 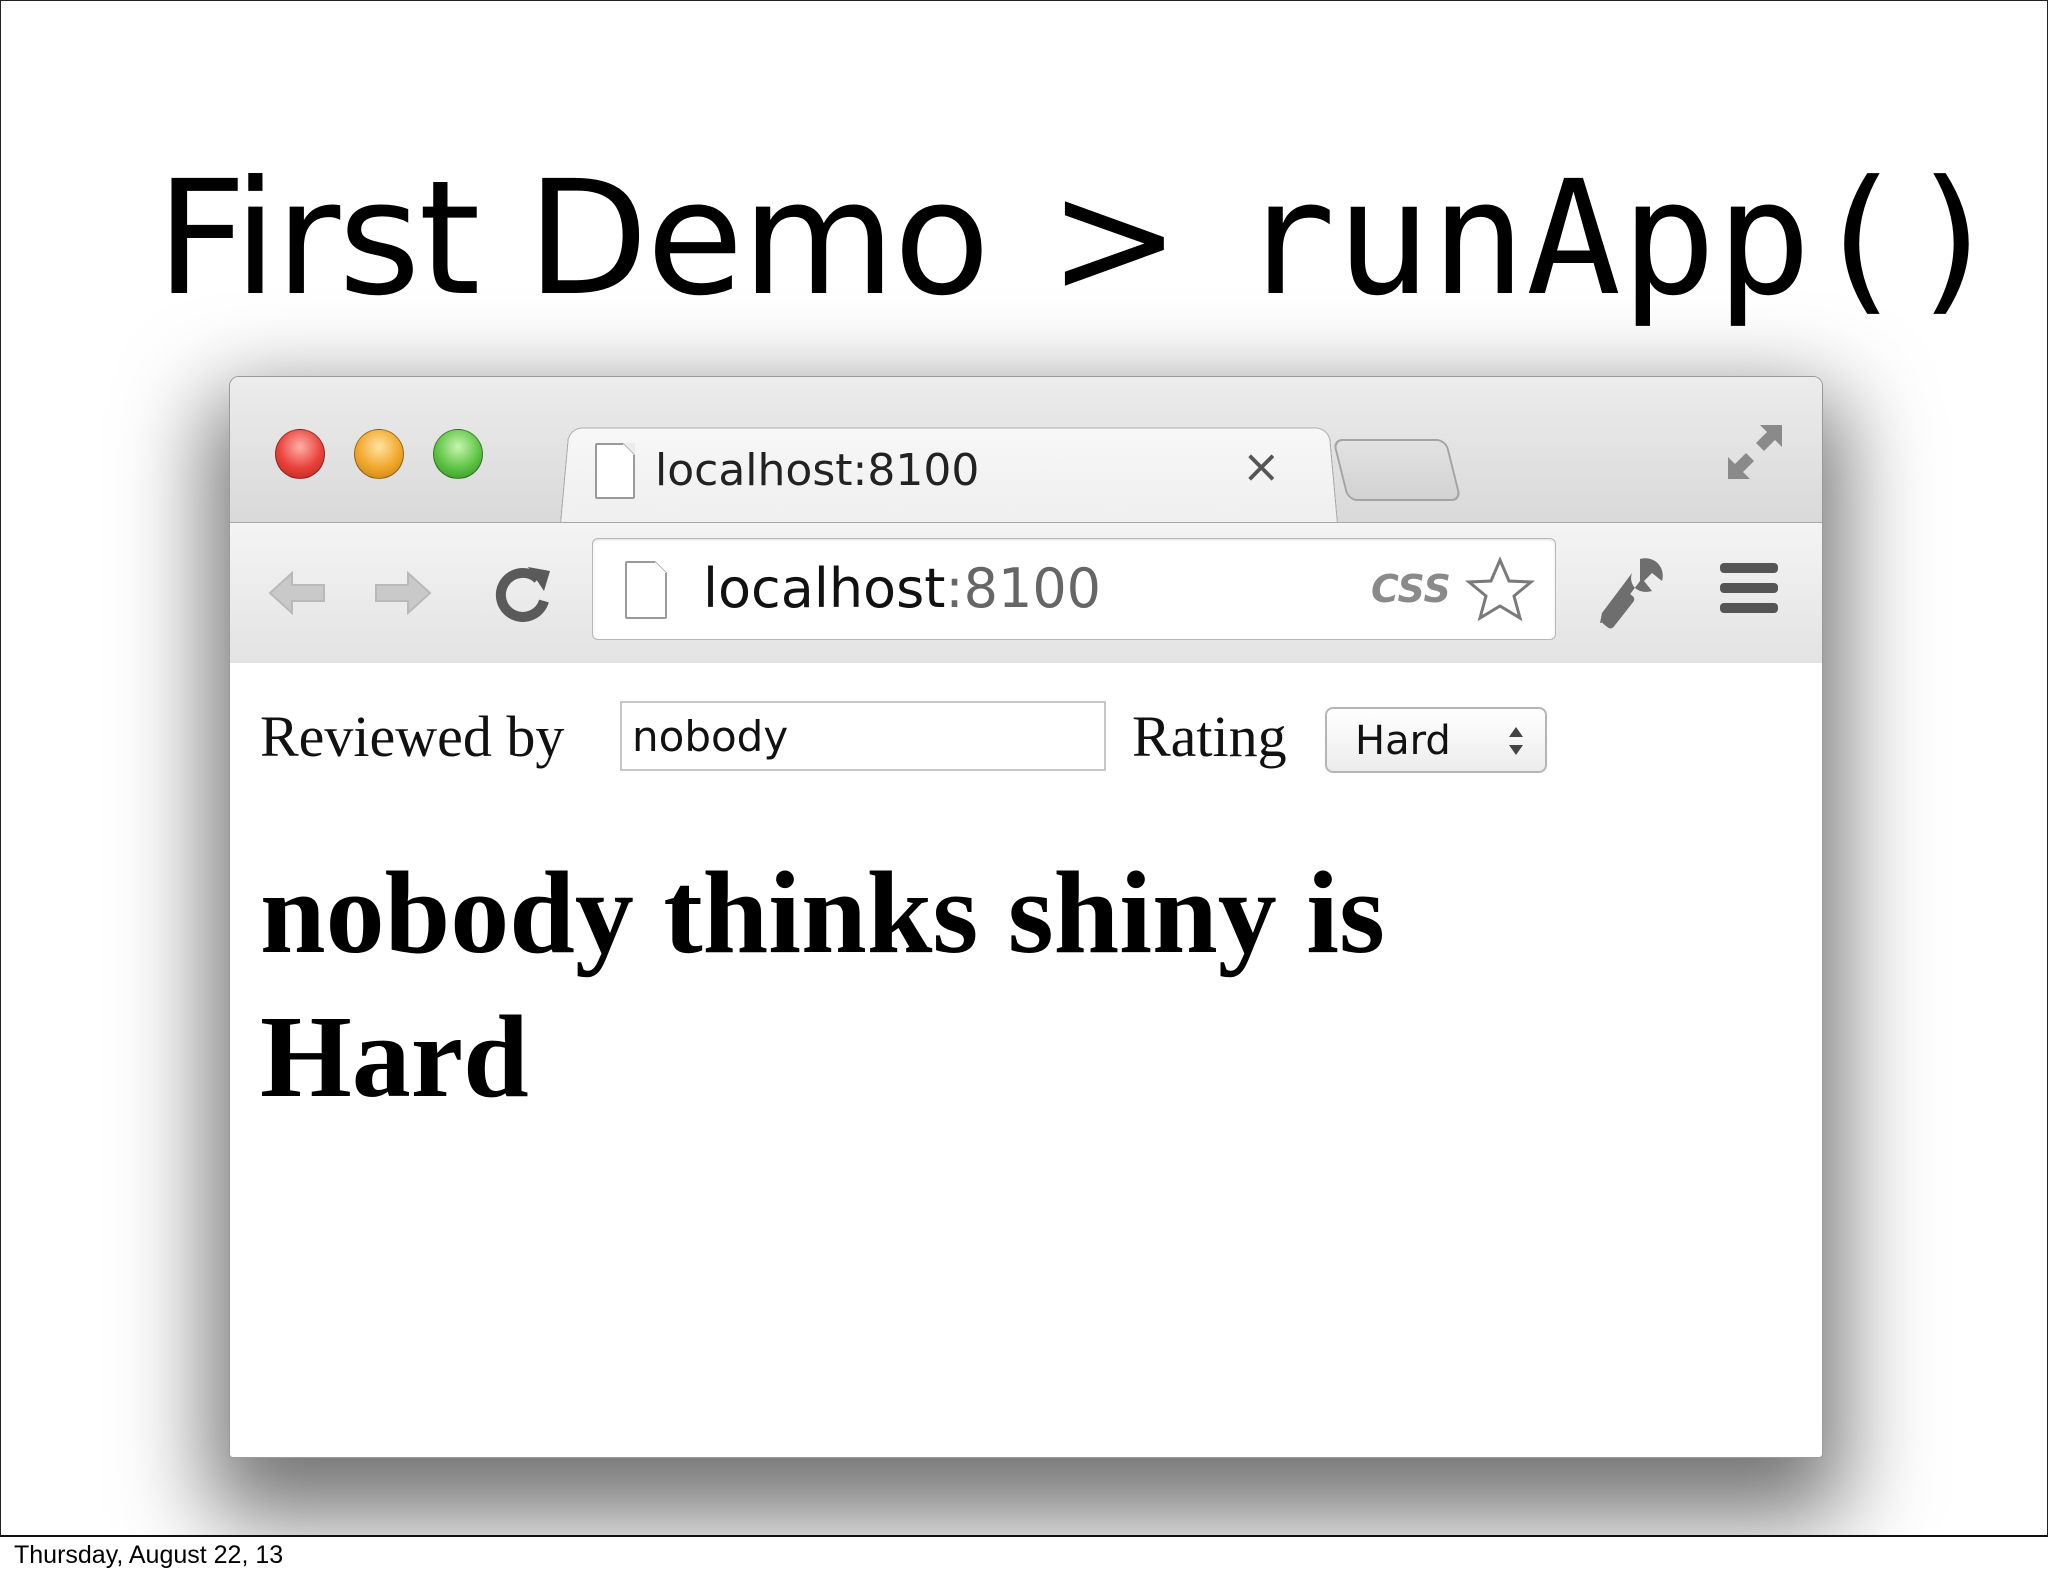 I want to click on window-close-button, so click(x=300, y=454).